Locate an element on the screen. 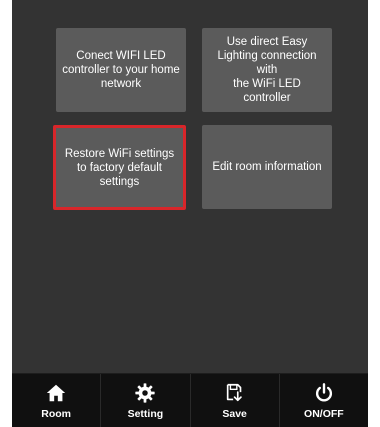 This screenshot has width=380, height=427. power-icon is located at coordinates (323, 392).